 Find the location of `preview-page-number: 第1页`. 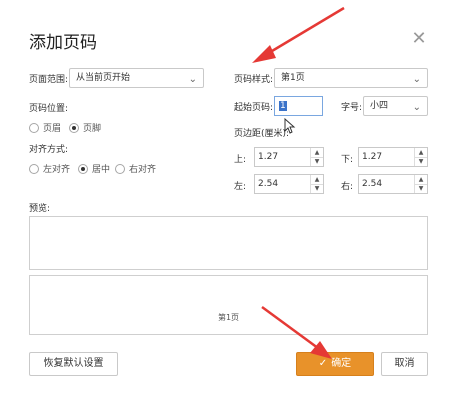

preview-page-number: 第1页 is located at coordinates (228, 317).